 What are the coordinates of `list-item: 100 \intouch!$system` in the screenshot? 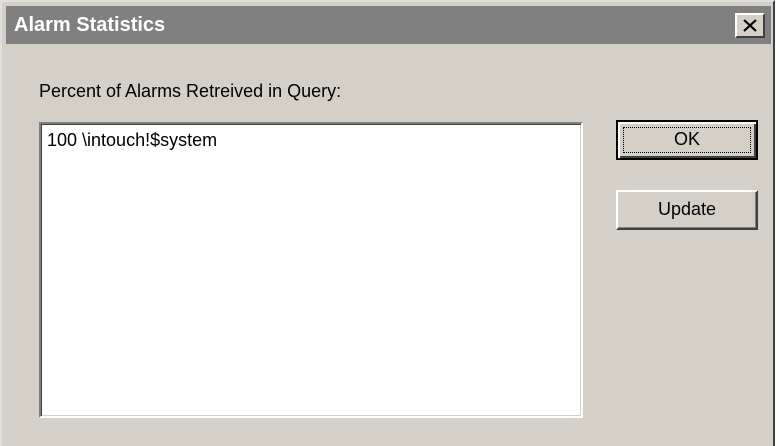 It's located at (132, 140).